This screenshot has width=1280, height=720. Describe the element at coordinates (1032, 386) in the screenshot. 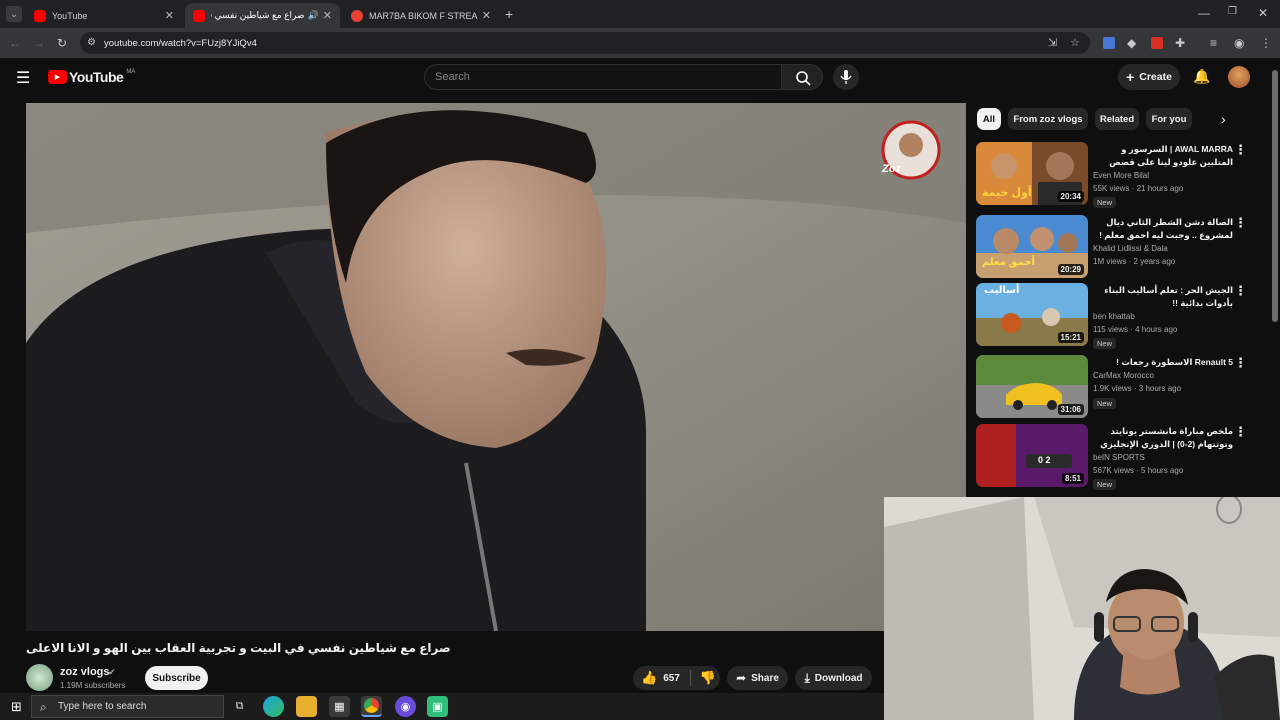

I see `video-thumbnail: 31:06` at that location.